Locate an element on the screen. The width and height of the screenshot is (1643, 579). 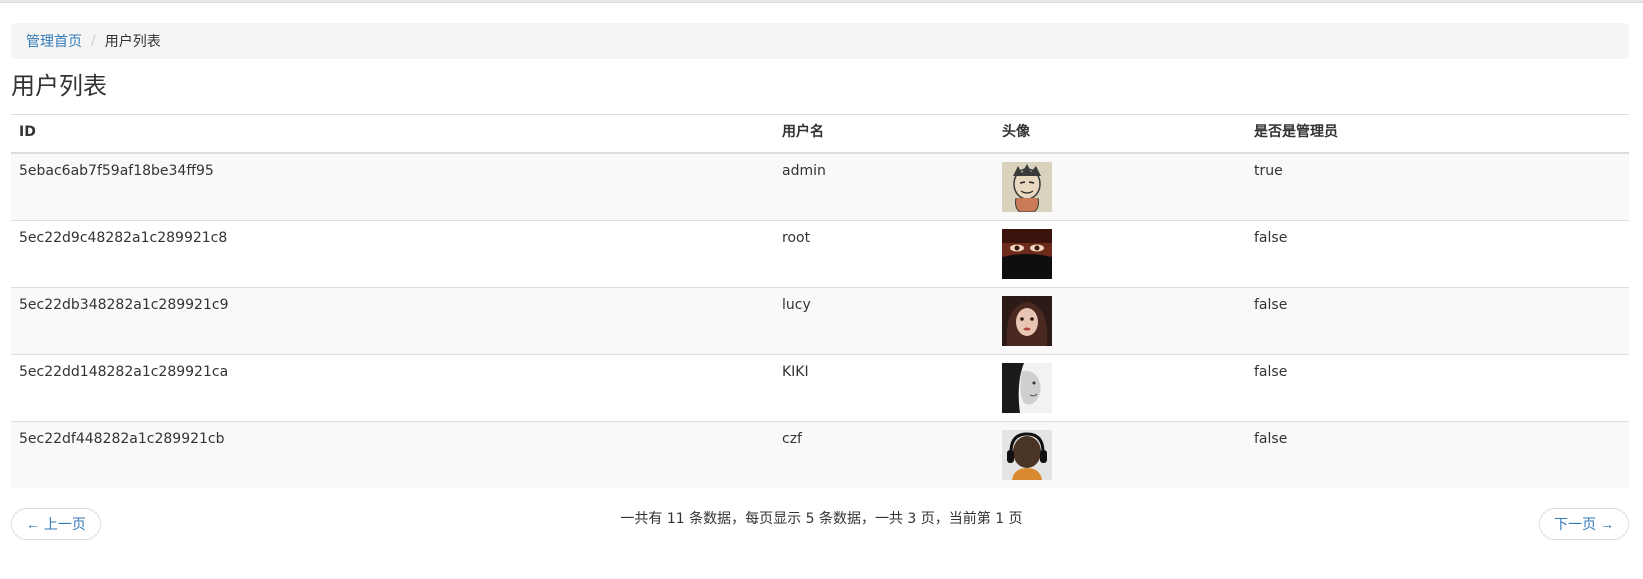
table-header-row: ID 用户名 头像 是否是管理员 is located at coordinates (820, 134).